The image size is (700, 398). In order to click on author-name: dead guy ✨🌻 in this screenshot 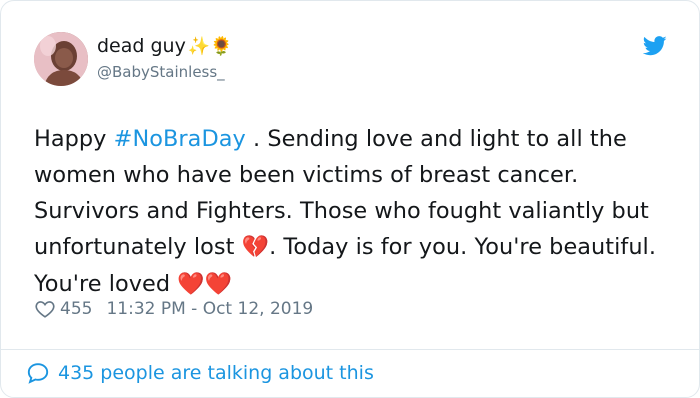, I will do `click(165, 46)`.